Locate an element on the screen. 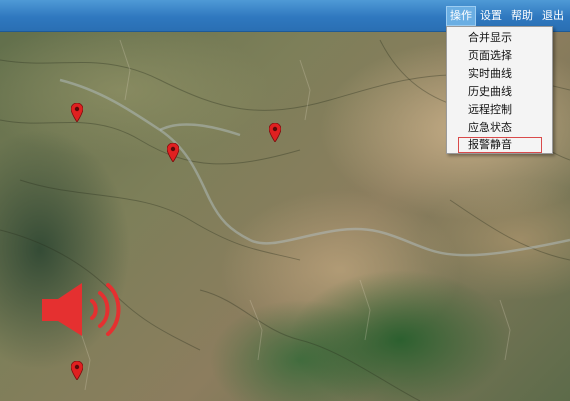 The width and height of the screenshot is (570, 401). menu-item-remote-control: 远程控制 is located at coordinates (499, 110).